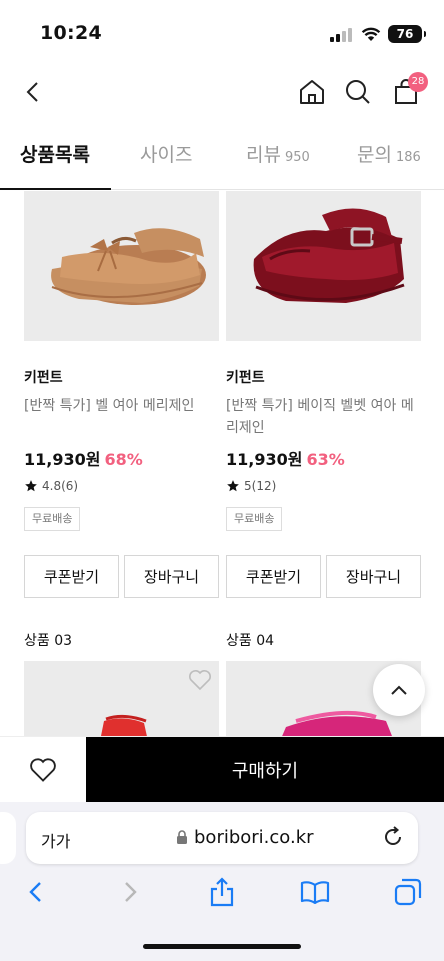 This screenshot has width=444, height=961. I want to click on wifi-icon, so click(371, 34).